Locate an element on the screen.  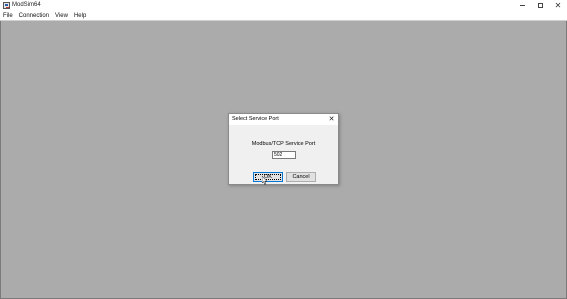
maximize-button is located at coordinates (540, 6).